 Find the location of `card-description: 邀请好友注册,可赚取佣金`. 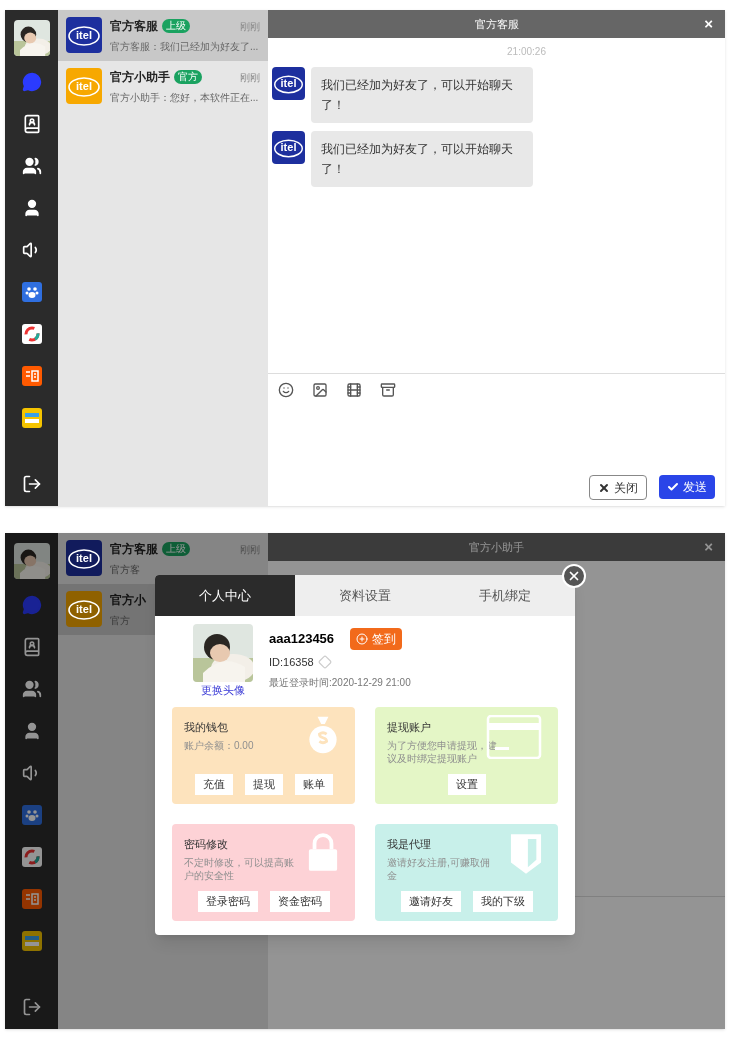

card-description: 邀请好友注册,可赚取佣金 is located at coordinates (439, 869).